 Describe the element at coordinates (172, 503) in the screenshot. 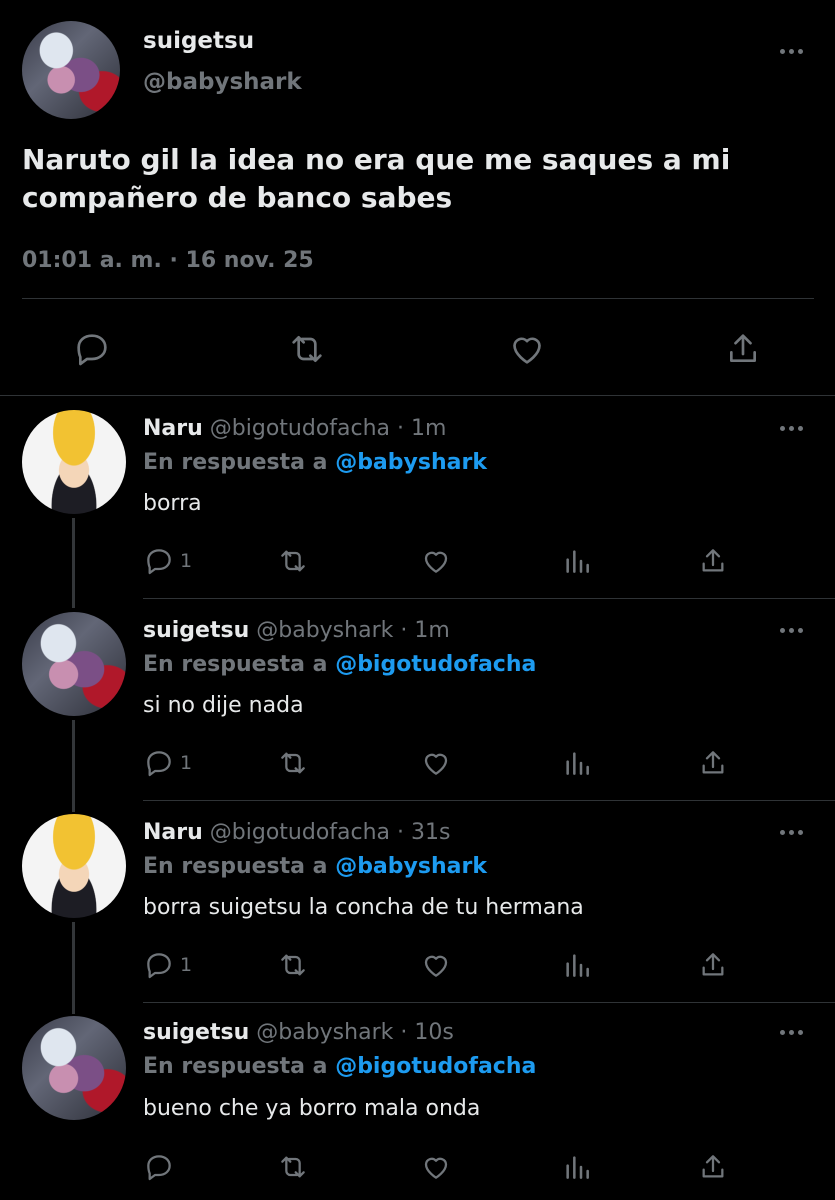

I see `reply-text: borra` at that location.